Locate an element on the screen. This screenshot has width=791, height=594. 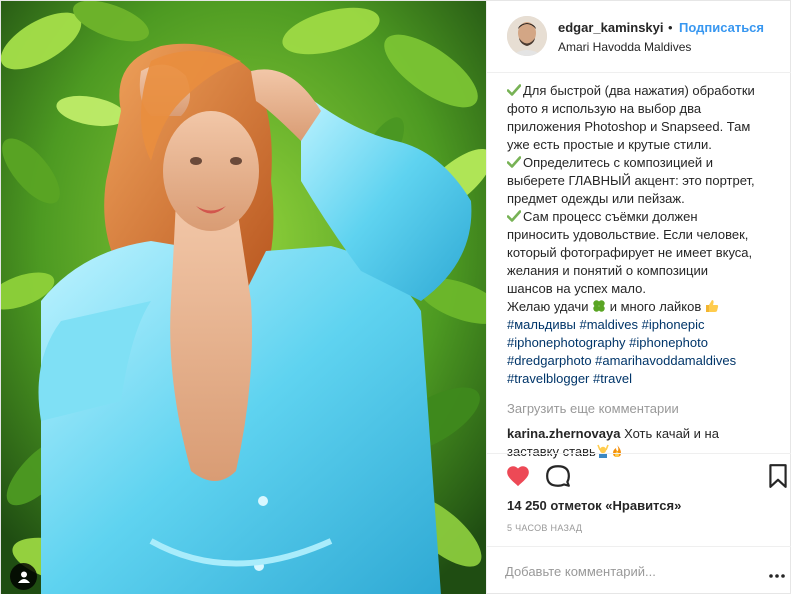
caption-line: фото я использую на выбор два is located at coordinates (604, 108).